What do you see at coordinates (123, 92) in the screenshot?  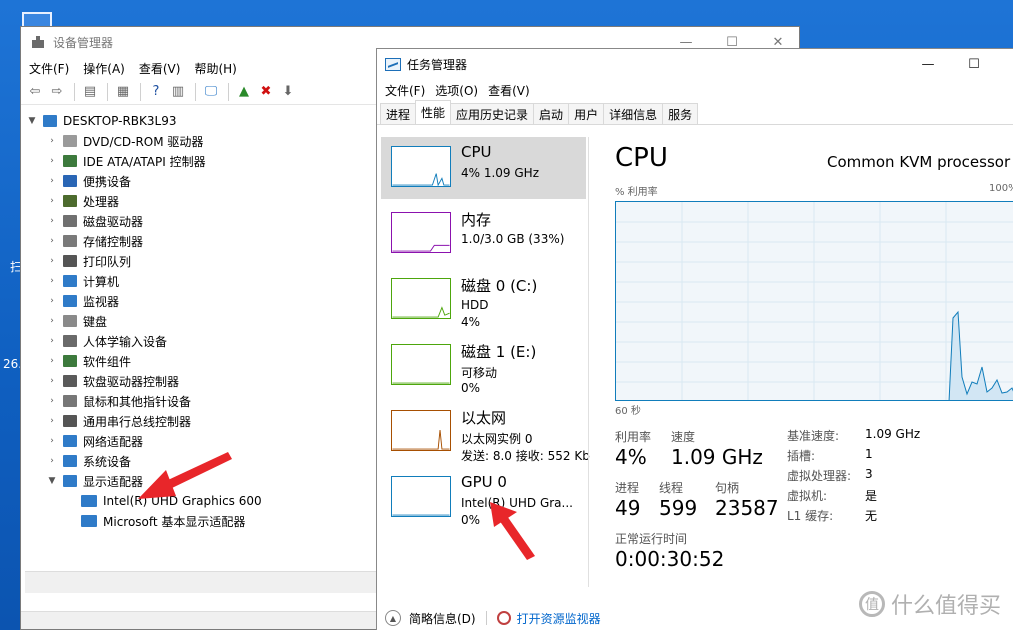 I see `properties-icon: ▦` at bounding box center [123, 92].